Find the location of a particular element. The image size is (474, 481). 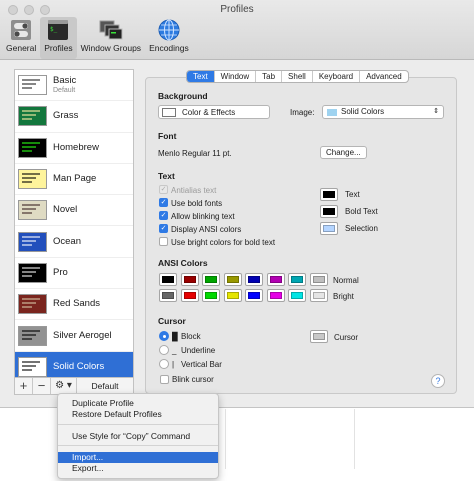

profile-text: Pro is located at coordinates (60, 272).